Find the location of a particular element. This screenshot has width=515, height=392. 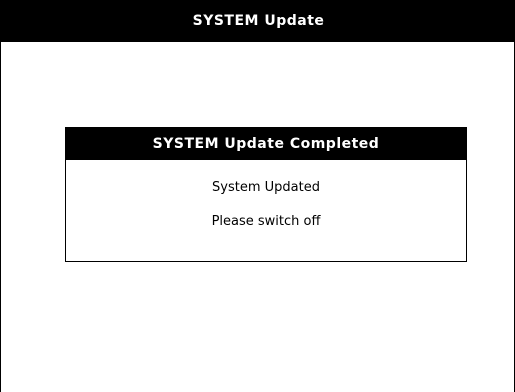

window-title-bar: SYSTEM Update is located at coordinates (258, 21).